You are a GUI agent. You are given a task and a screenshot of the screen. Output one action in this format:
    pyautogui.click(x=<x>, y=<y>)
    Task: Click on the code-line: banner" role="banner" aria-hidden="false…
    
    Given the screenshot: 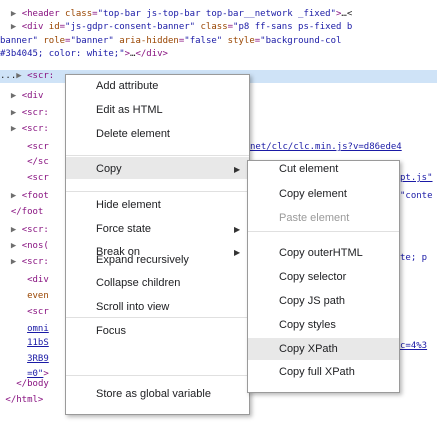 What is the action you would take?
    pyautogui.click(x=170, y=41)
    